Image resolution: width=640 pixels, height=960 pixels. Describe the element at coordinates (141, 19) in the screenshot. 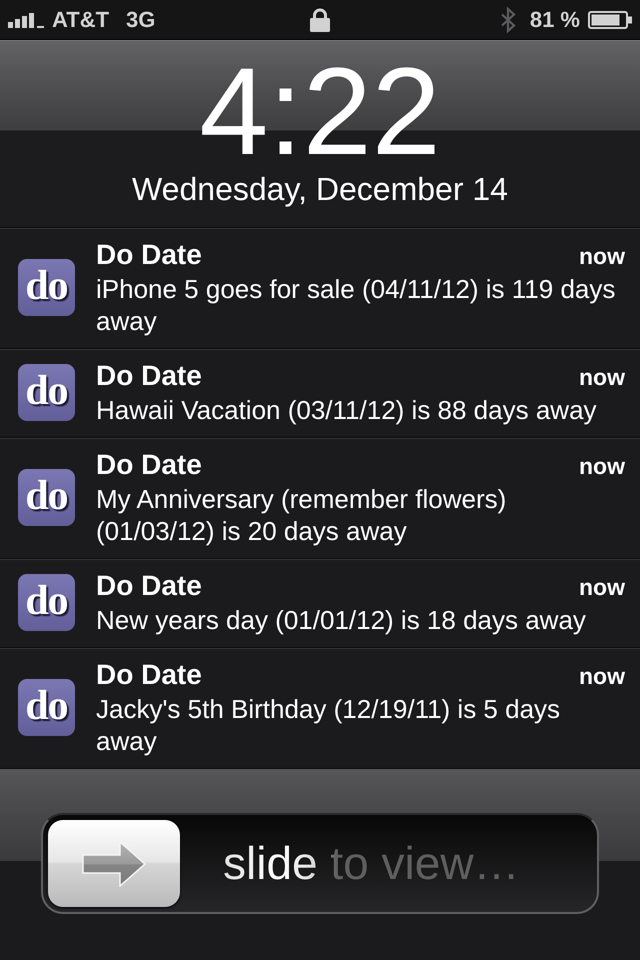

I see `network-type: 3G` at that location.